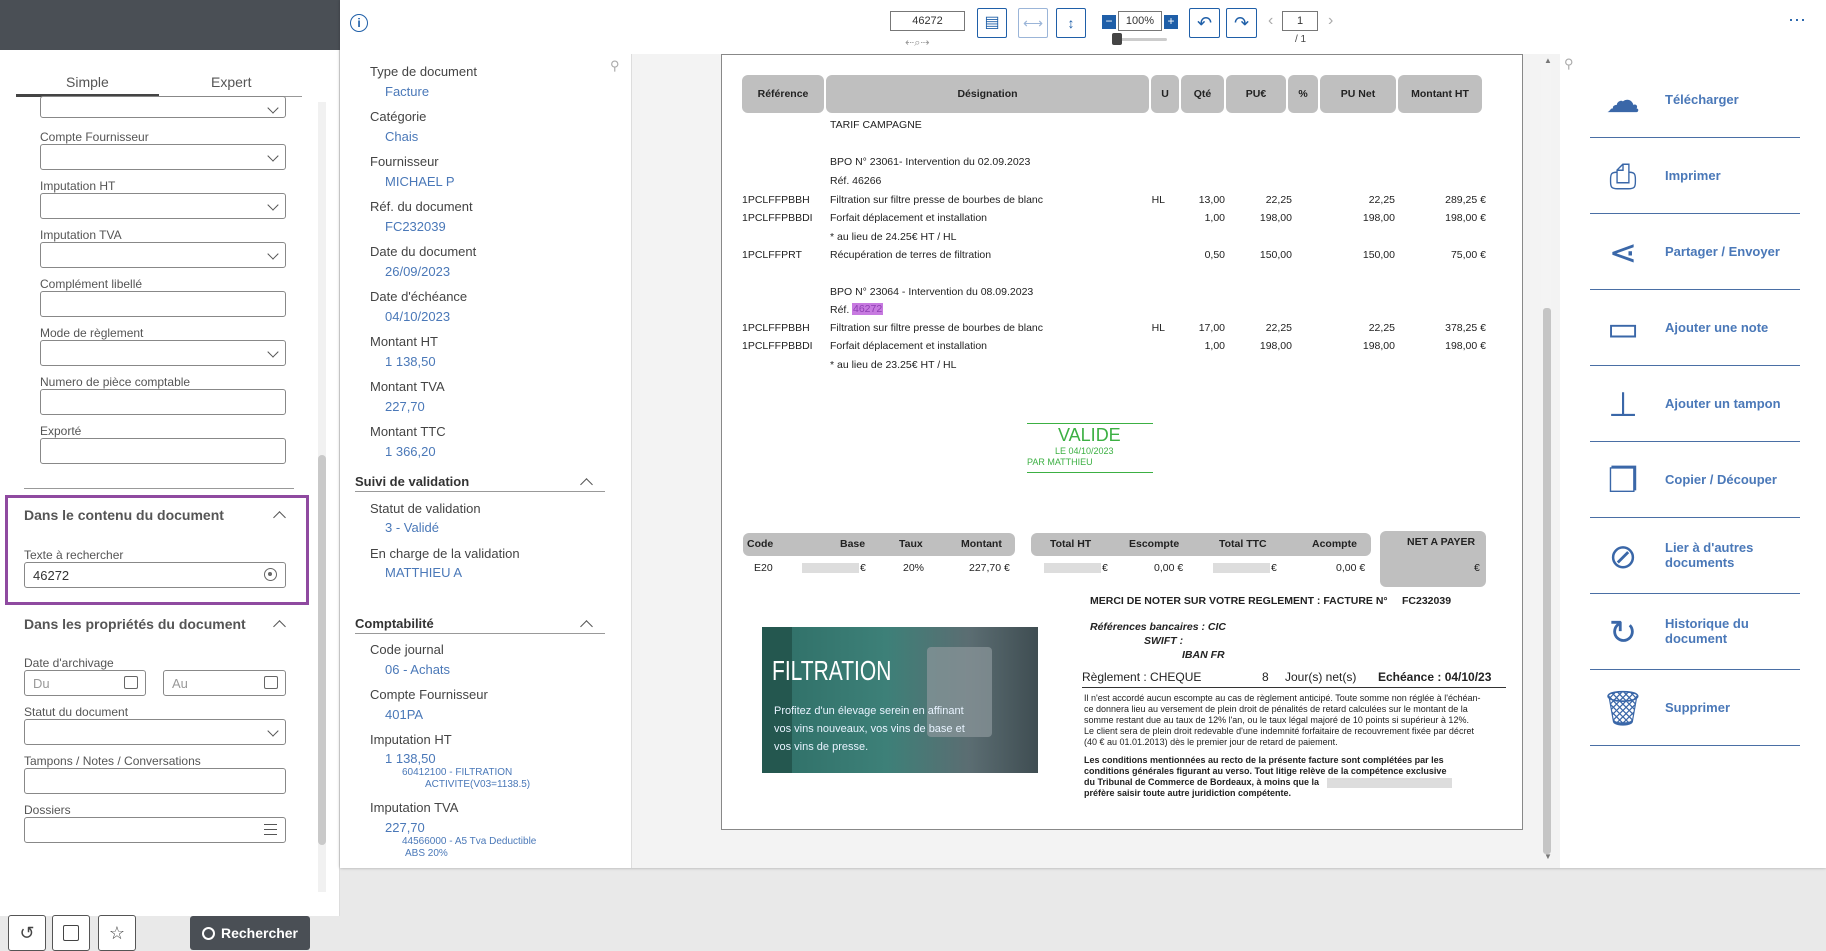  Describe the element at coordinates (1270, 21) in the screenshot. I see `prev-page-icon: ‹` at that location.